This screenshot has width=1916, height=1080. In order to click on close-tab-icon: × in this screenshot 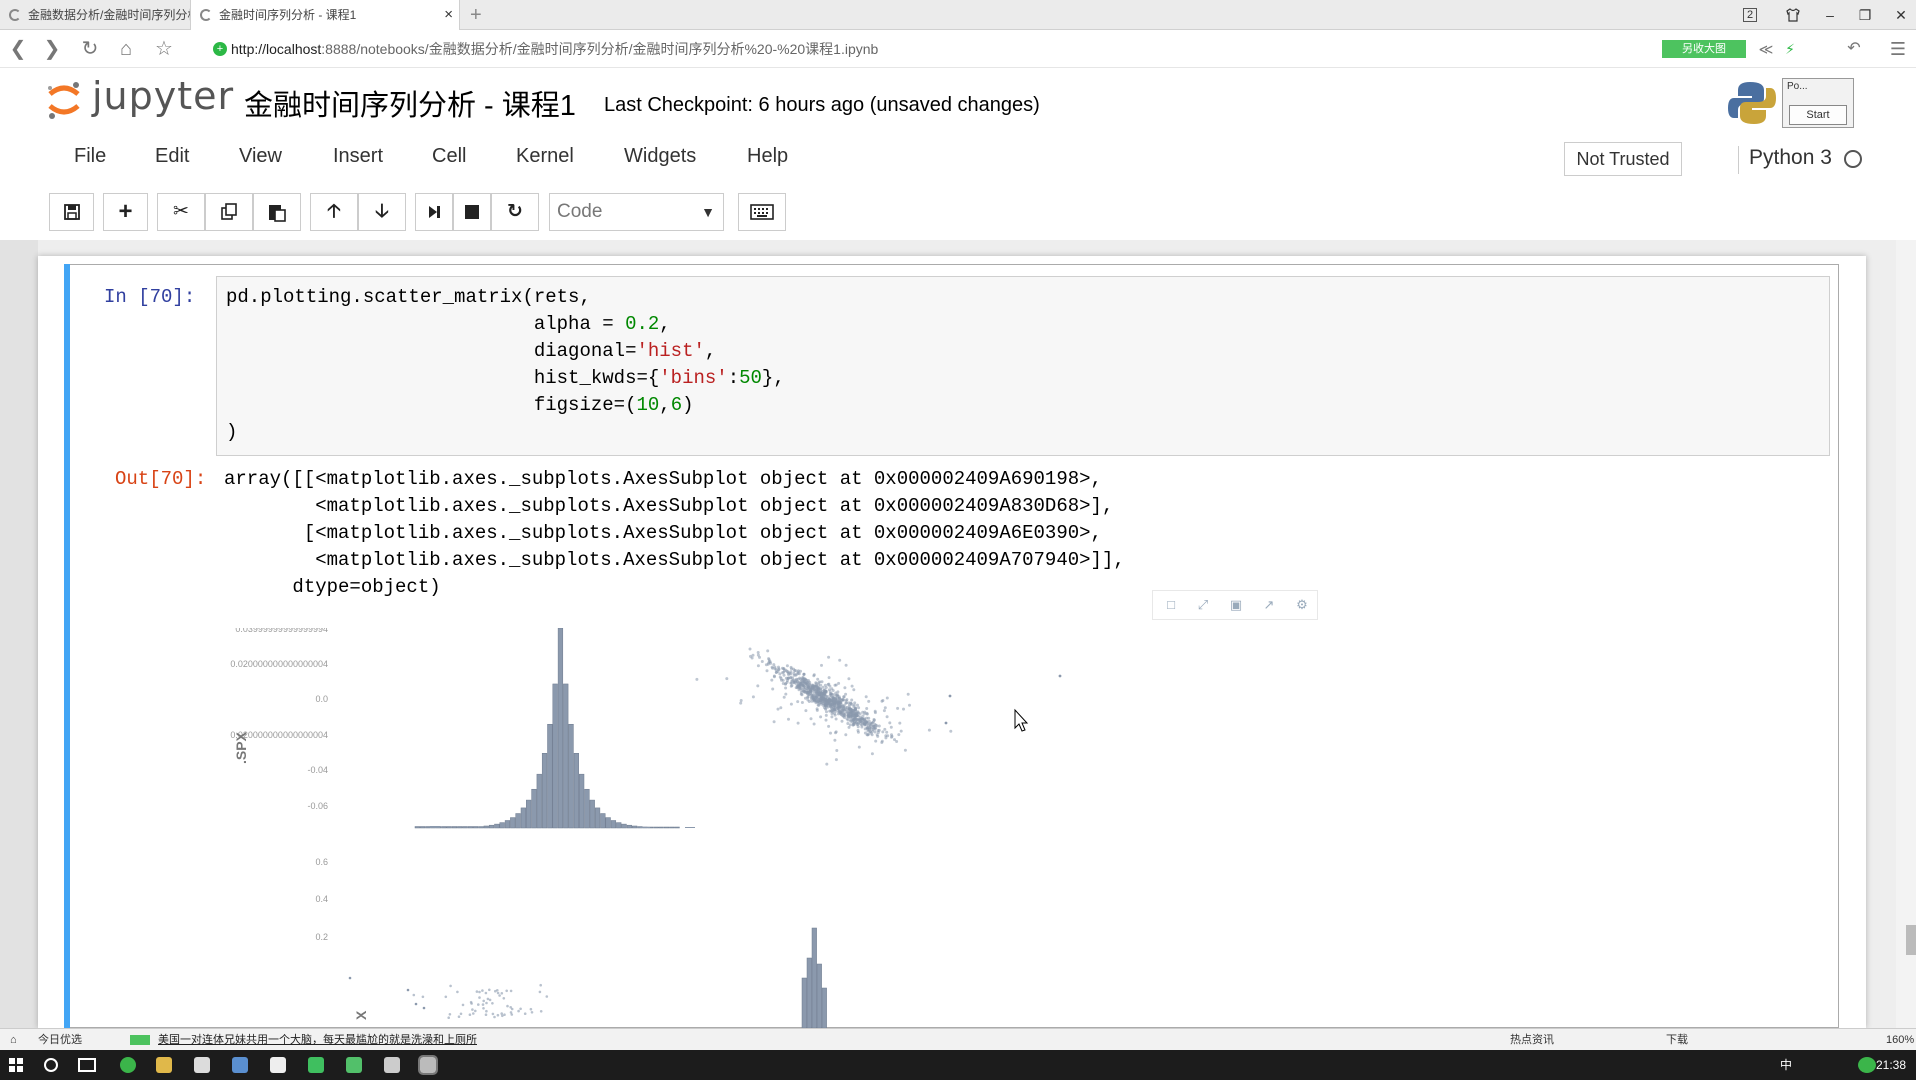, I will do `click(448, 15)`.